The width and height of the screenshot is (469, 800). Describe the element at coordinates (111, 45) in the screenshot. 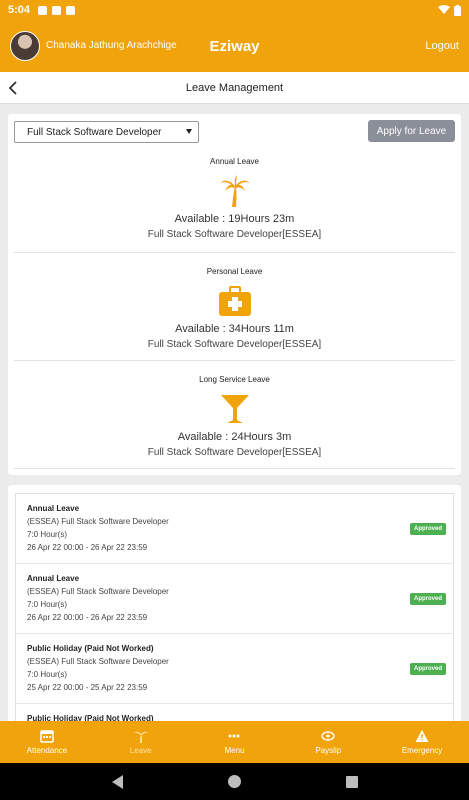

I see `user-name: Chanaka Jathung Arachchige` at that location.